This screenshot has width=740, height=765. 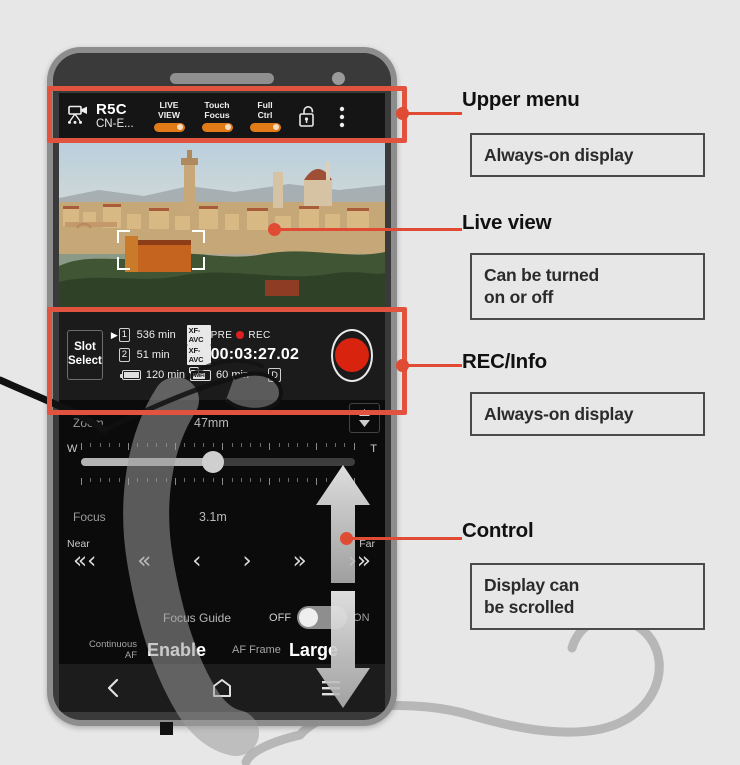 What do you see at coordinates (521, 99) in the screenshot?
I see `annotation-title-upper-menu: Upper menu` at bounding box center [521, 99].